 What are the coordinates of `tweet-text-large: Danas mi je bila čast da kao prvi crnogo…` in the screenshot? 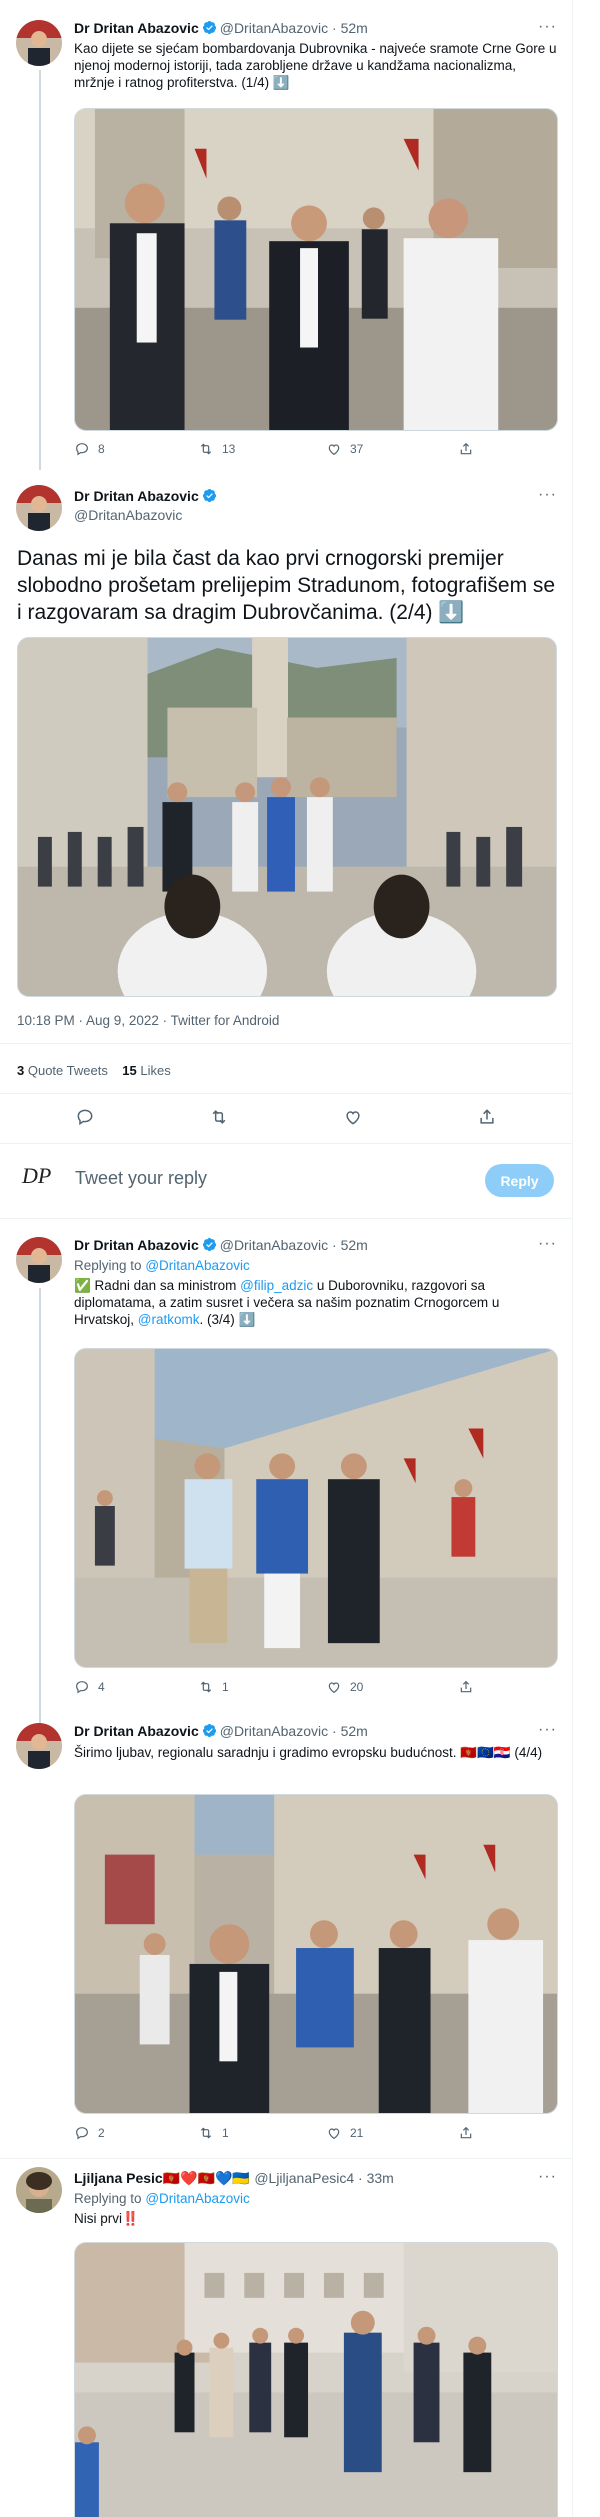 It's located at (286, 585).